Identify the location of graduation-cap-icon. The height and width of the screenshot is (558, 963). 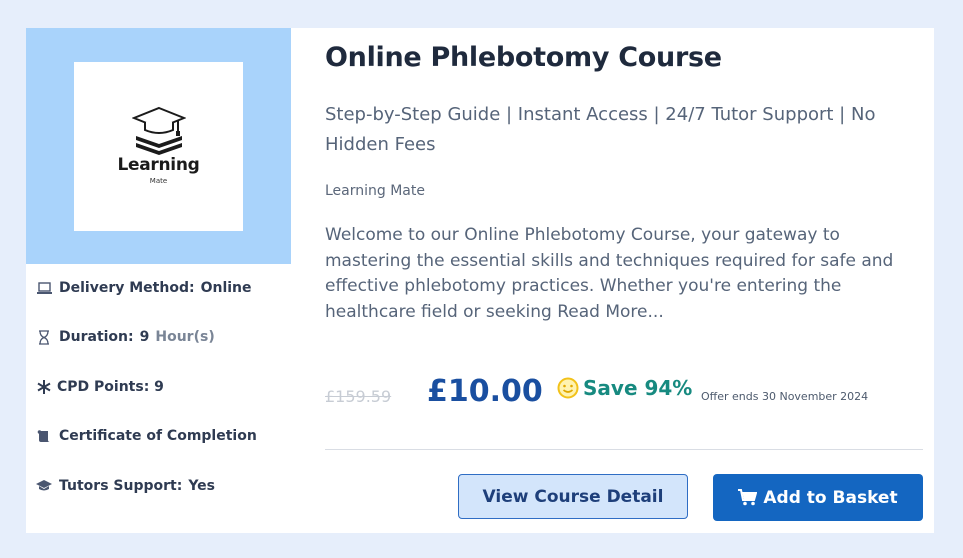
(44, 486).